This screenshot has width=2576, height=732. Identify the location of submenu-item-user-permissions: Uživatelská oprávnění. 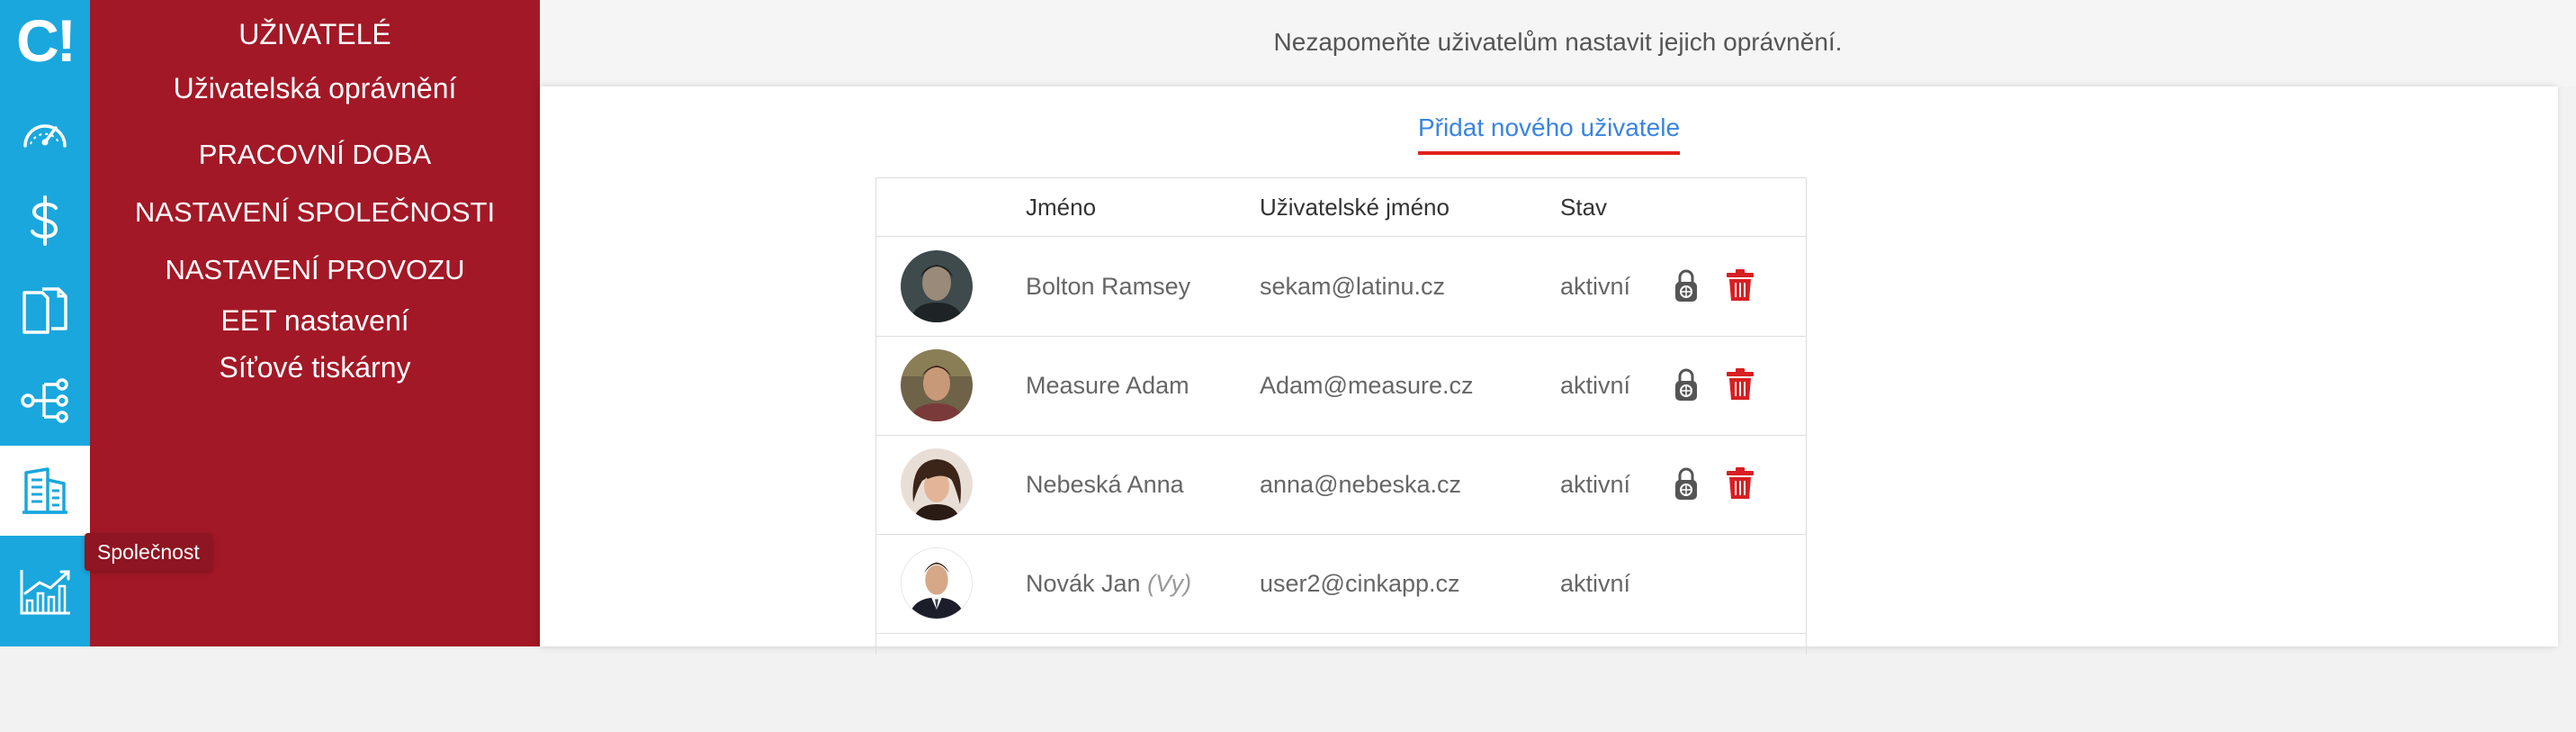
(315, 88).